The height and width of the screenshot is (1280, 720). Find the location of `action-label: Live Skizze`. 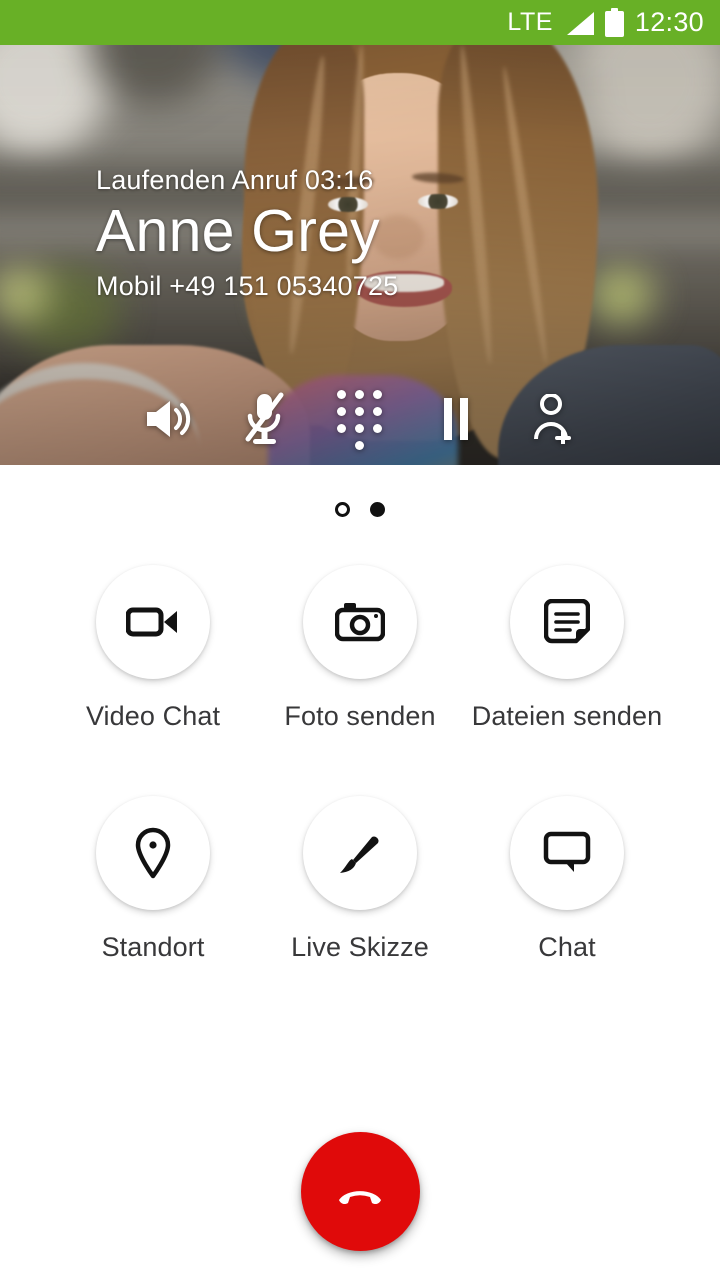

action-label: Live Skizze is located at coordinates (360, 947).